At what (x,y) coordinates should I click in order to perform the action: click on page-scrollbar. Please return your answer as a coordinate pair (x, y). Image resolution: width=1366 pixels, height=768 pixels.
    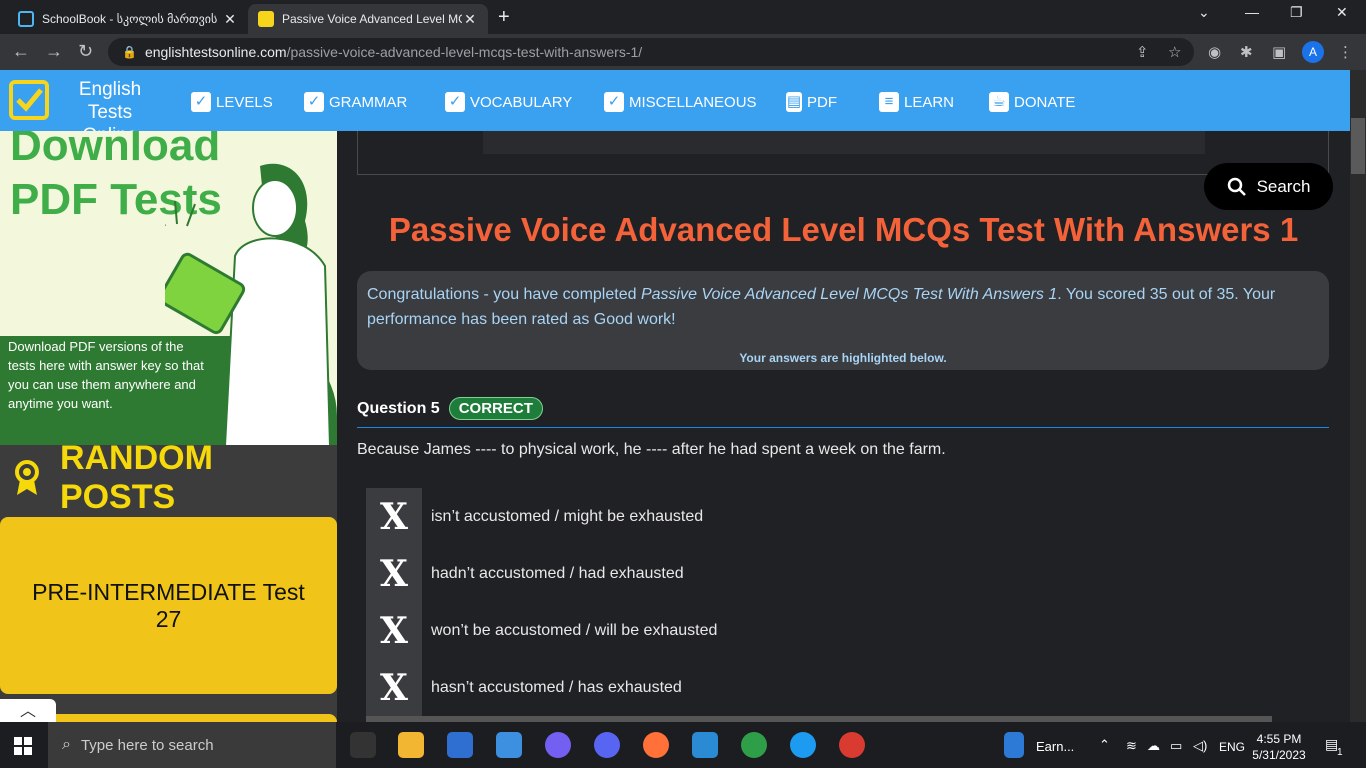
    Looking at the image, I should click on (1358, 396).